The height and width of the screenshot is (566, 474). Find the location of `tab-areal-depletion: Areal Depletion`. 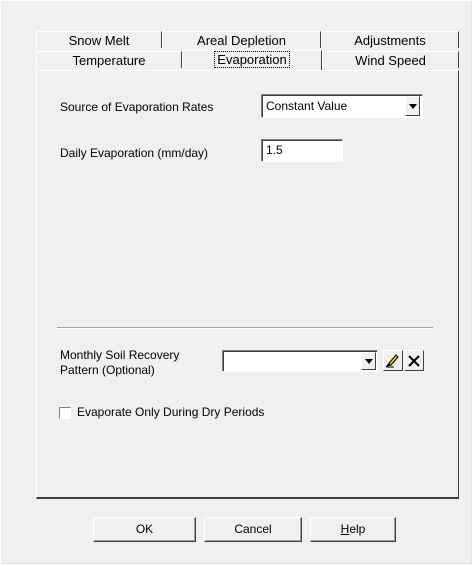

tab-areal-depletion: Areal Depletion is located at coordinates (241, 39).